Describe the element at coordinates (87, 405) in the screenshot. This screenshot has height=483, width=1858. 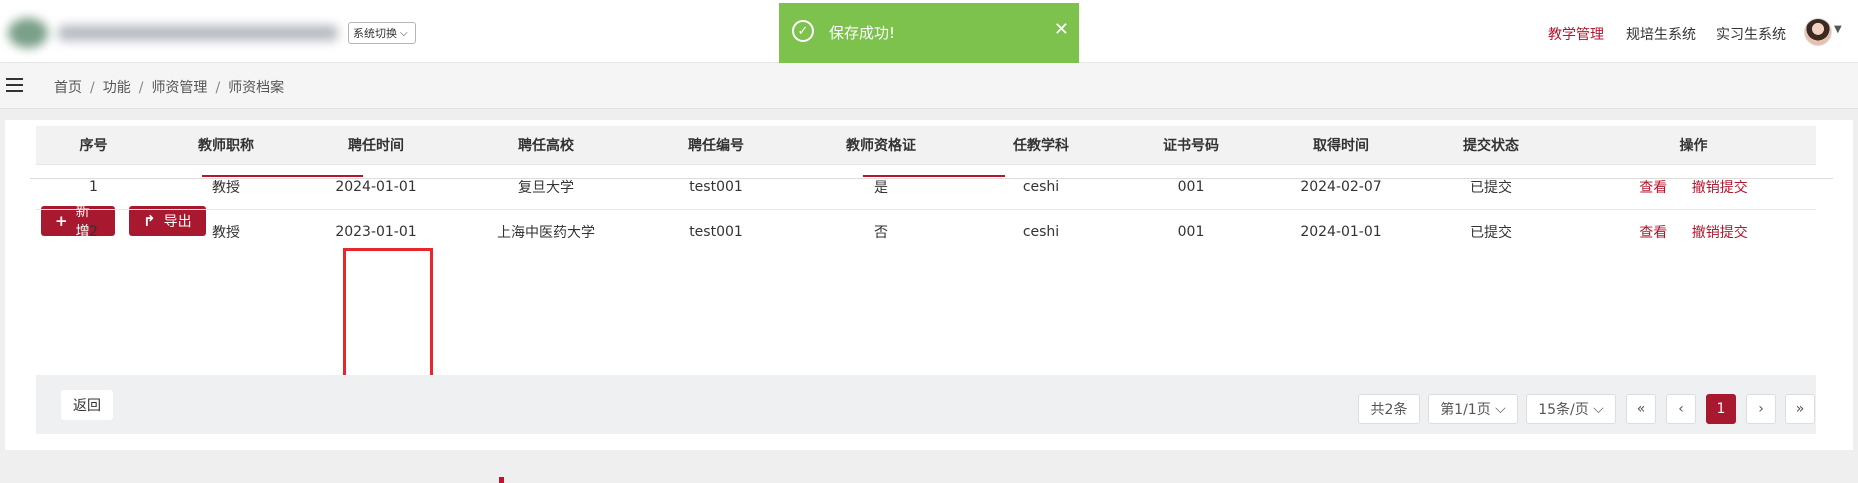
I see `back-button: 返回` at that location.